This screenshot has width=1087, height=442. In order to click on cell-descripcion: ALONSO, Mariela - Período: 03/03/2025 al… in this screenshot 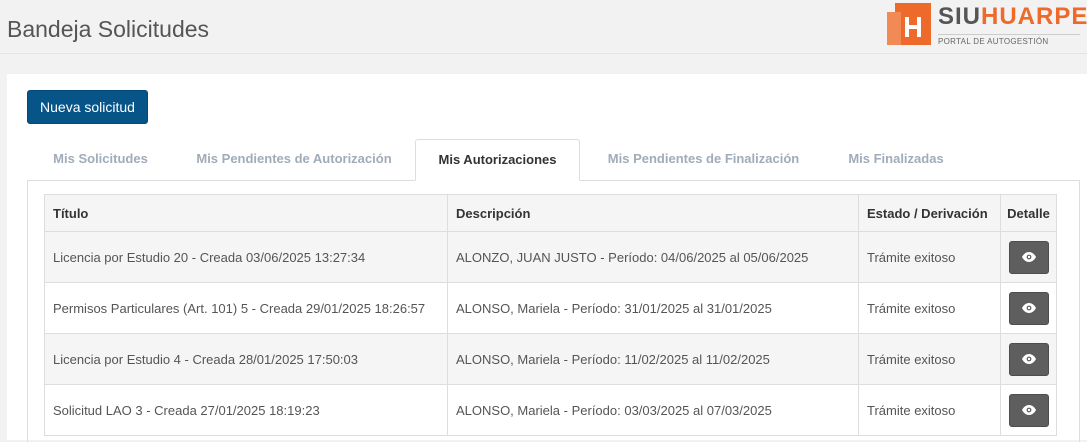, I will do `click(653, 410)`.